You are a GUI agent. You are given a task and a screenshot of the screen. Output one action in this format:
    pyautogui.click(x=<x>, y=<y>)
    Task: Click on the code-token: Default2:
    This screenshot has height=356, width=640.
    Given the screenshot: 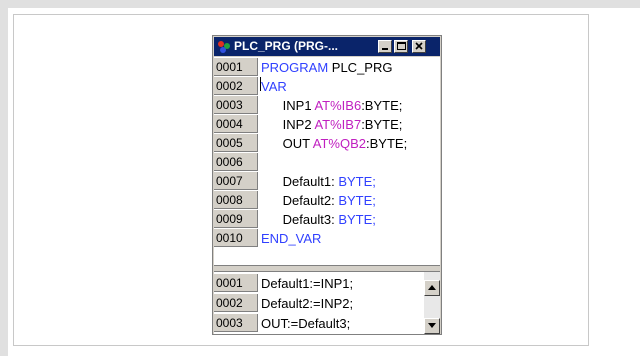 What is the action you would take?
    pyautogui.click(x=310, y=200)
    